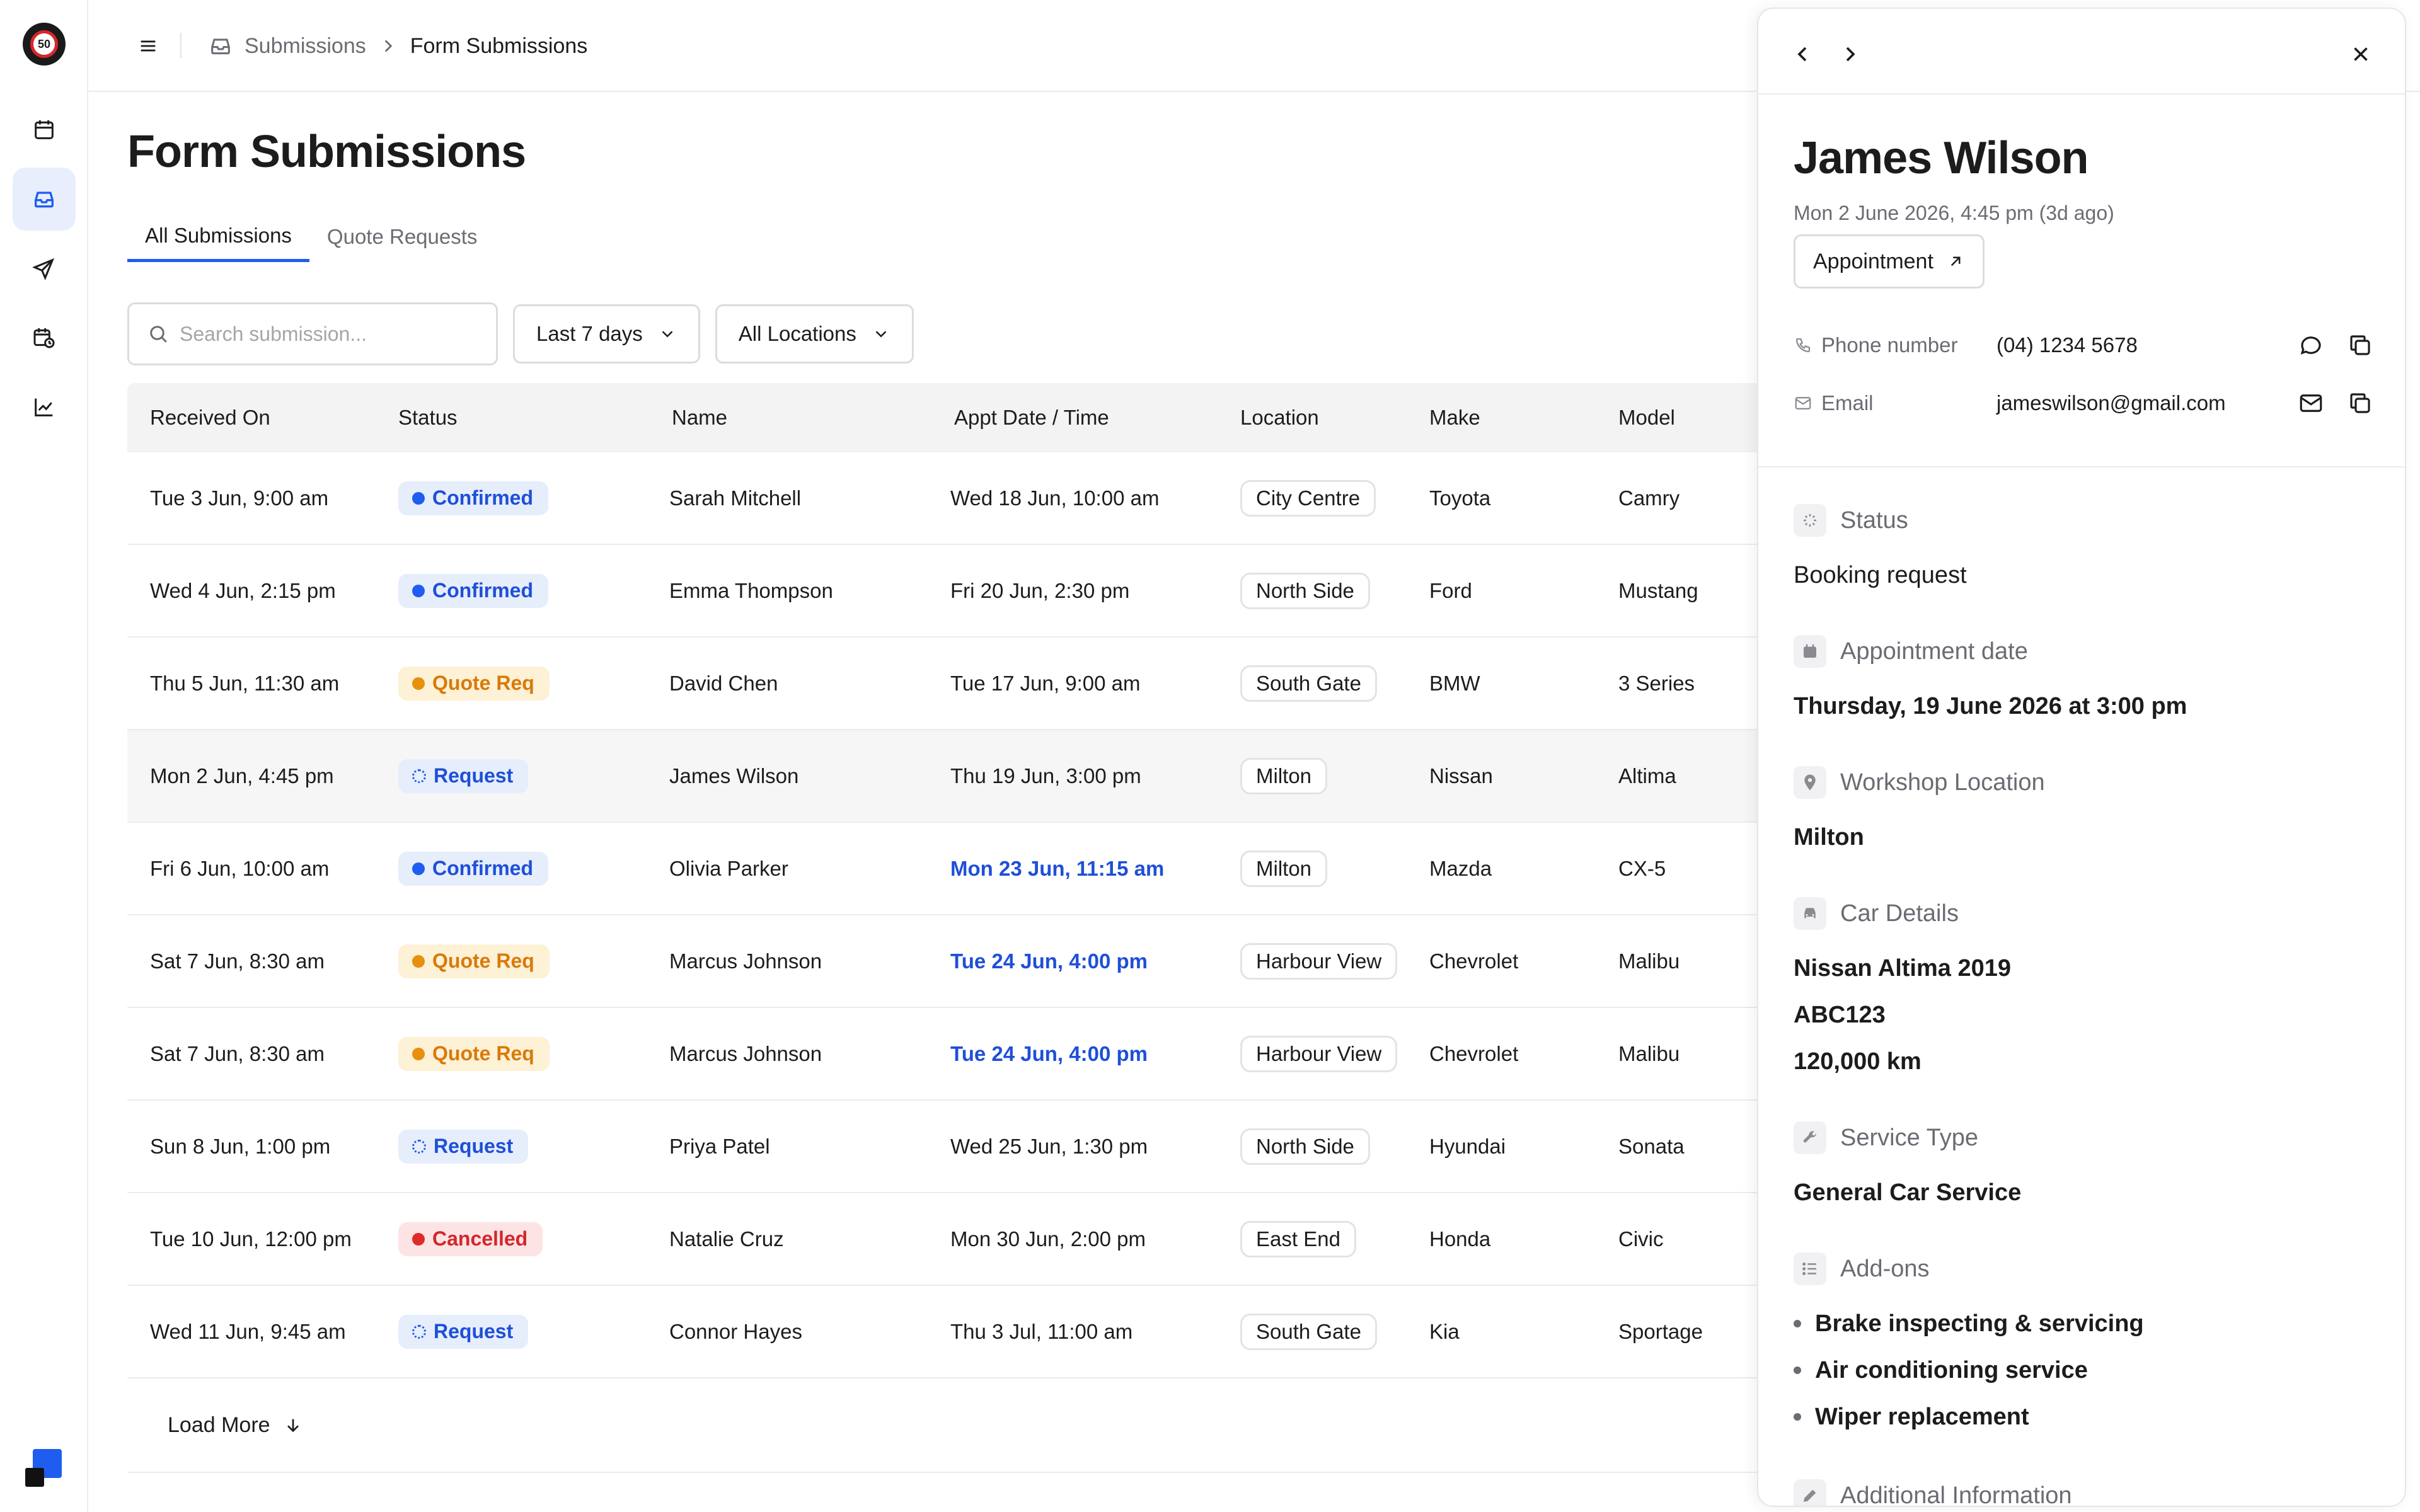 This screenshot has width=2420, height=1512. Describe the element at coordinates (606, 334) in the screenshot. I see `date-range-dropdown: Last 7 days` at that location.